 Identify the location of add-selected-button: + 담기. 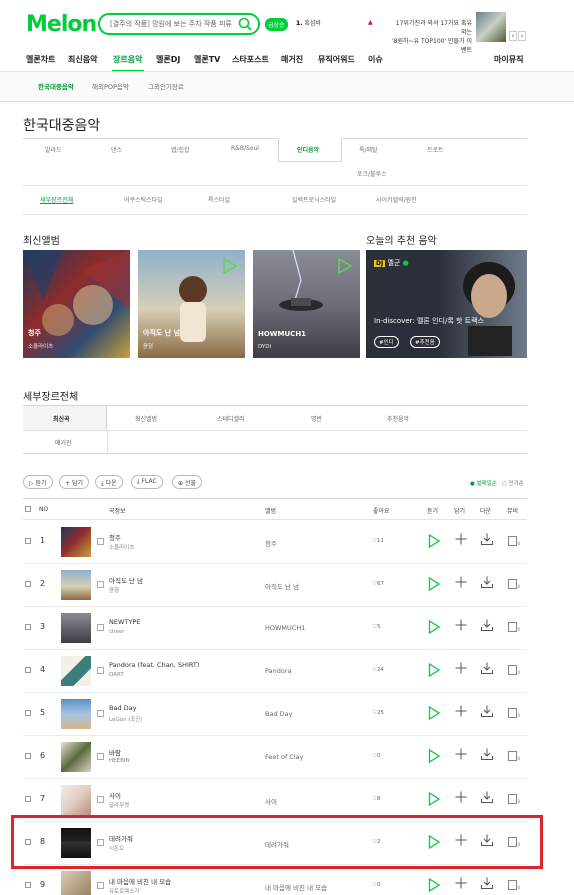
(74, 482).